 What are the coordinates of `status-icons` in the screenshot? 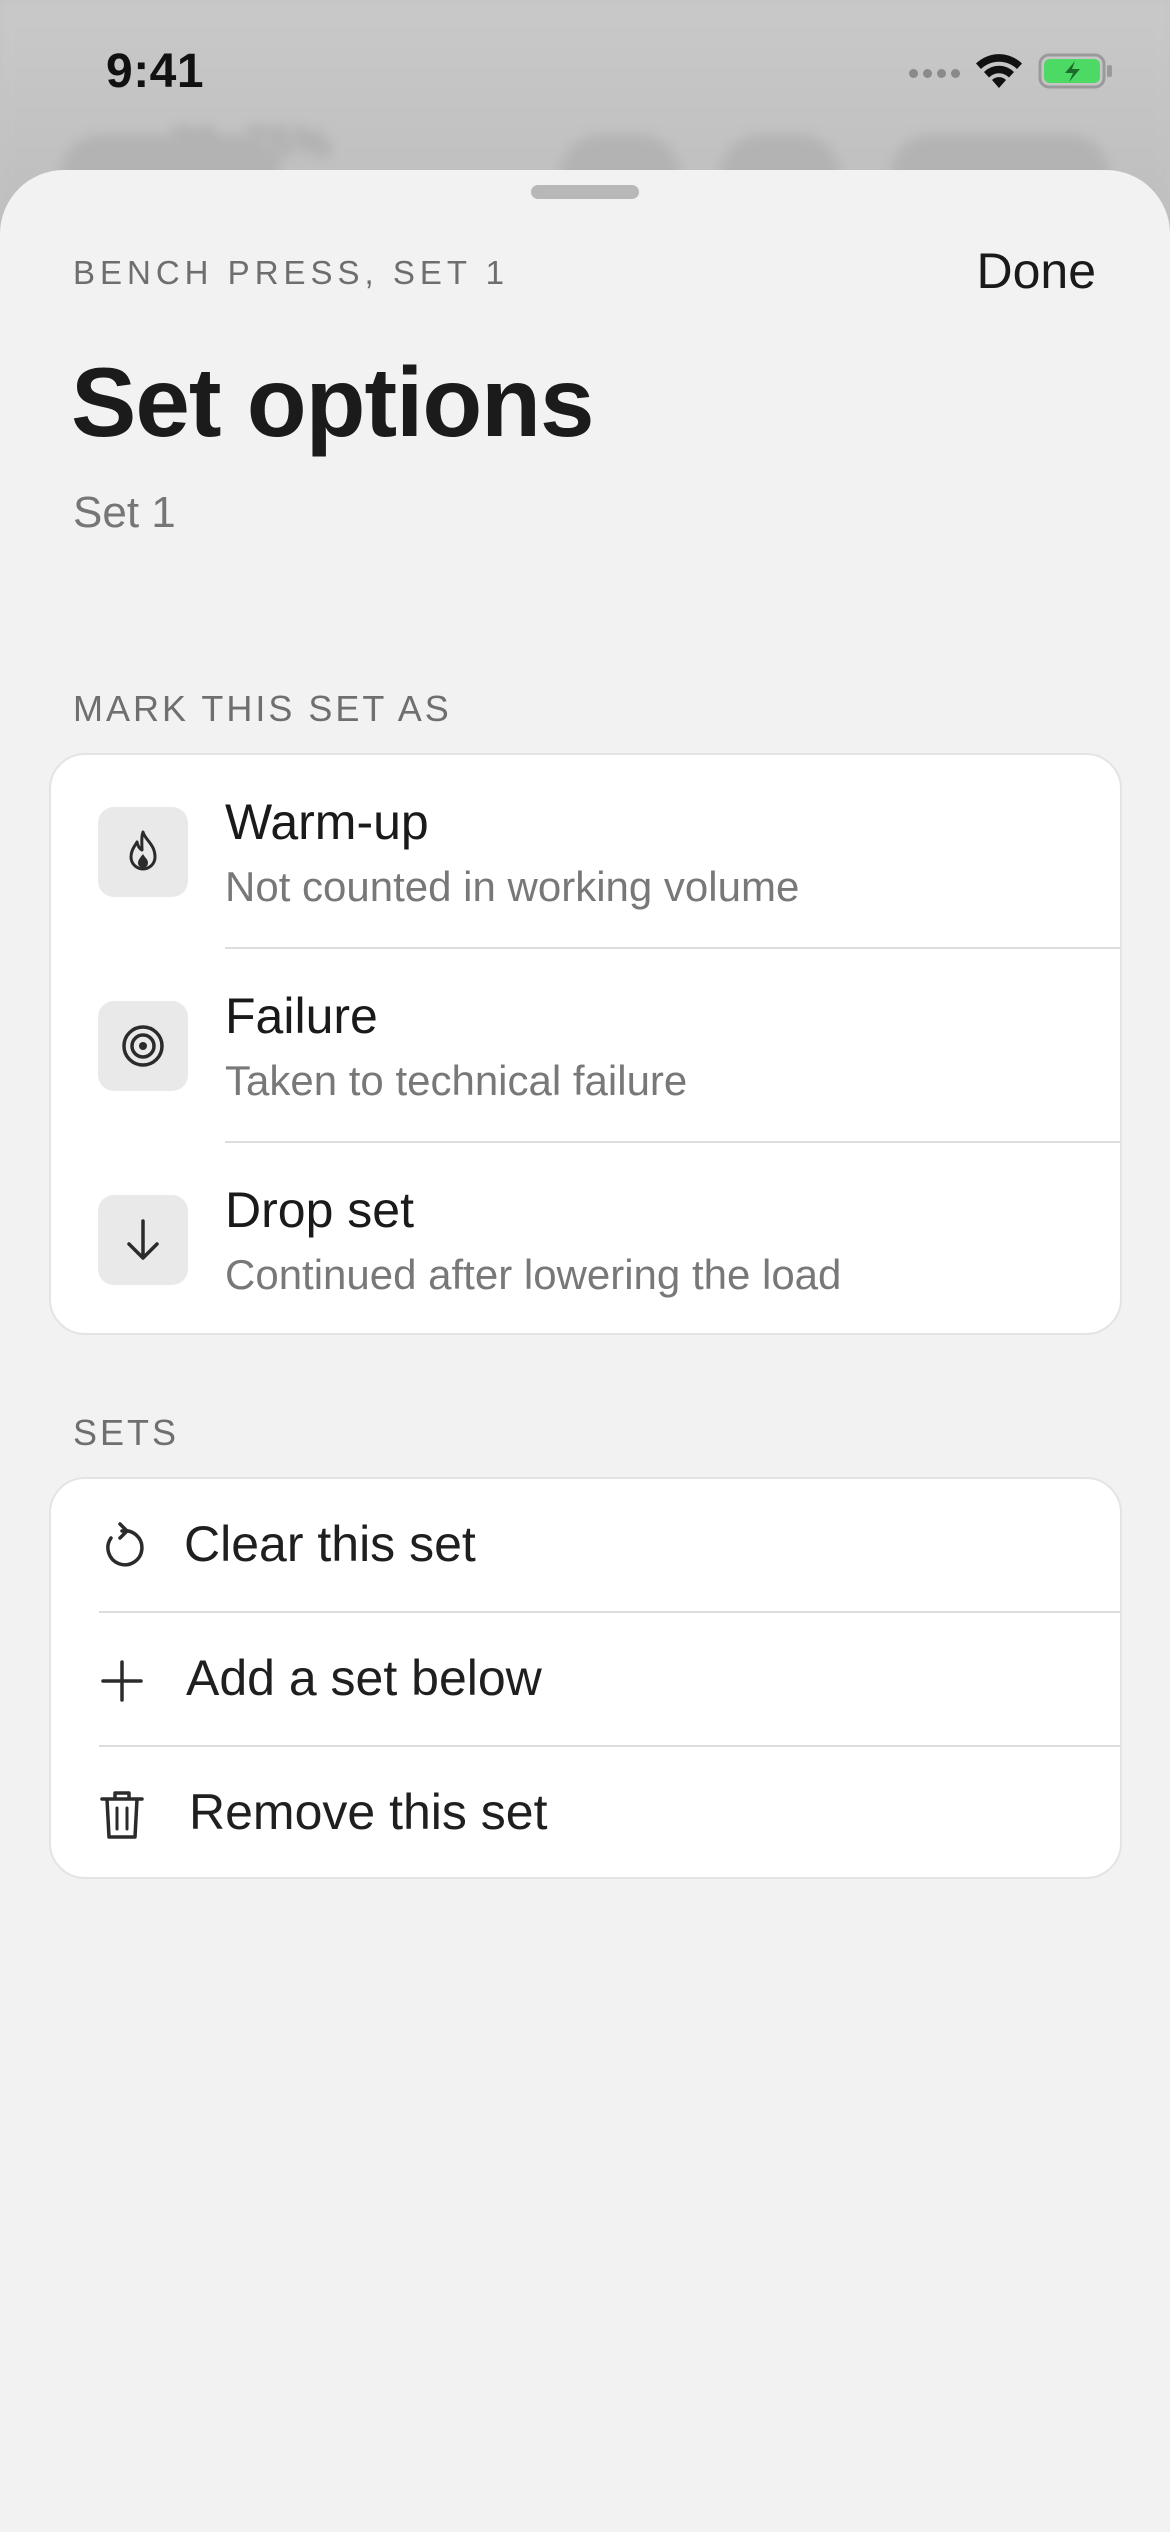 It's located at (1011, 73).